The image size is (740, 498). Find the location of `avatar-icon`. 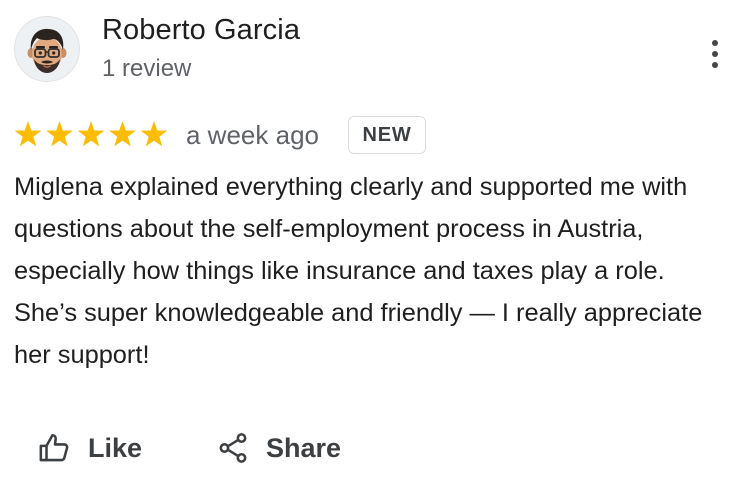

avatar-icon is located at coordinates (47, 50).